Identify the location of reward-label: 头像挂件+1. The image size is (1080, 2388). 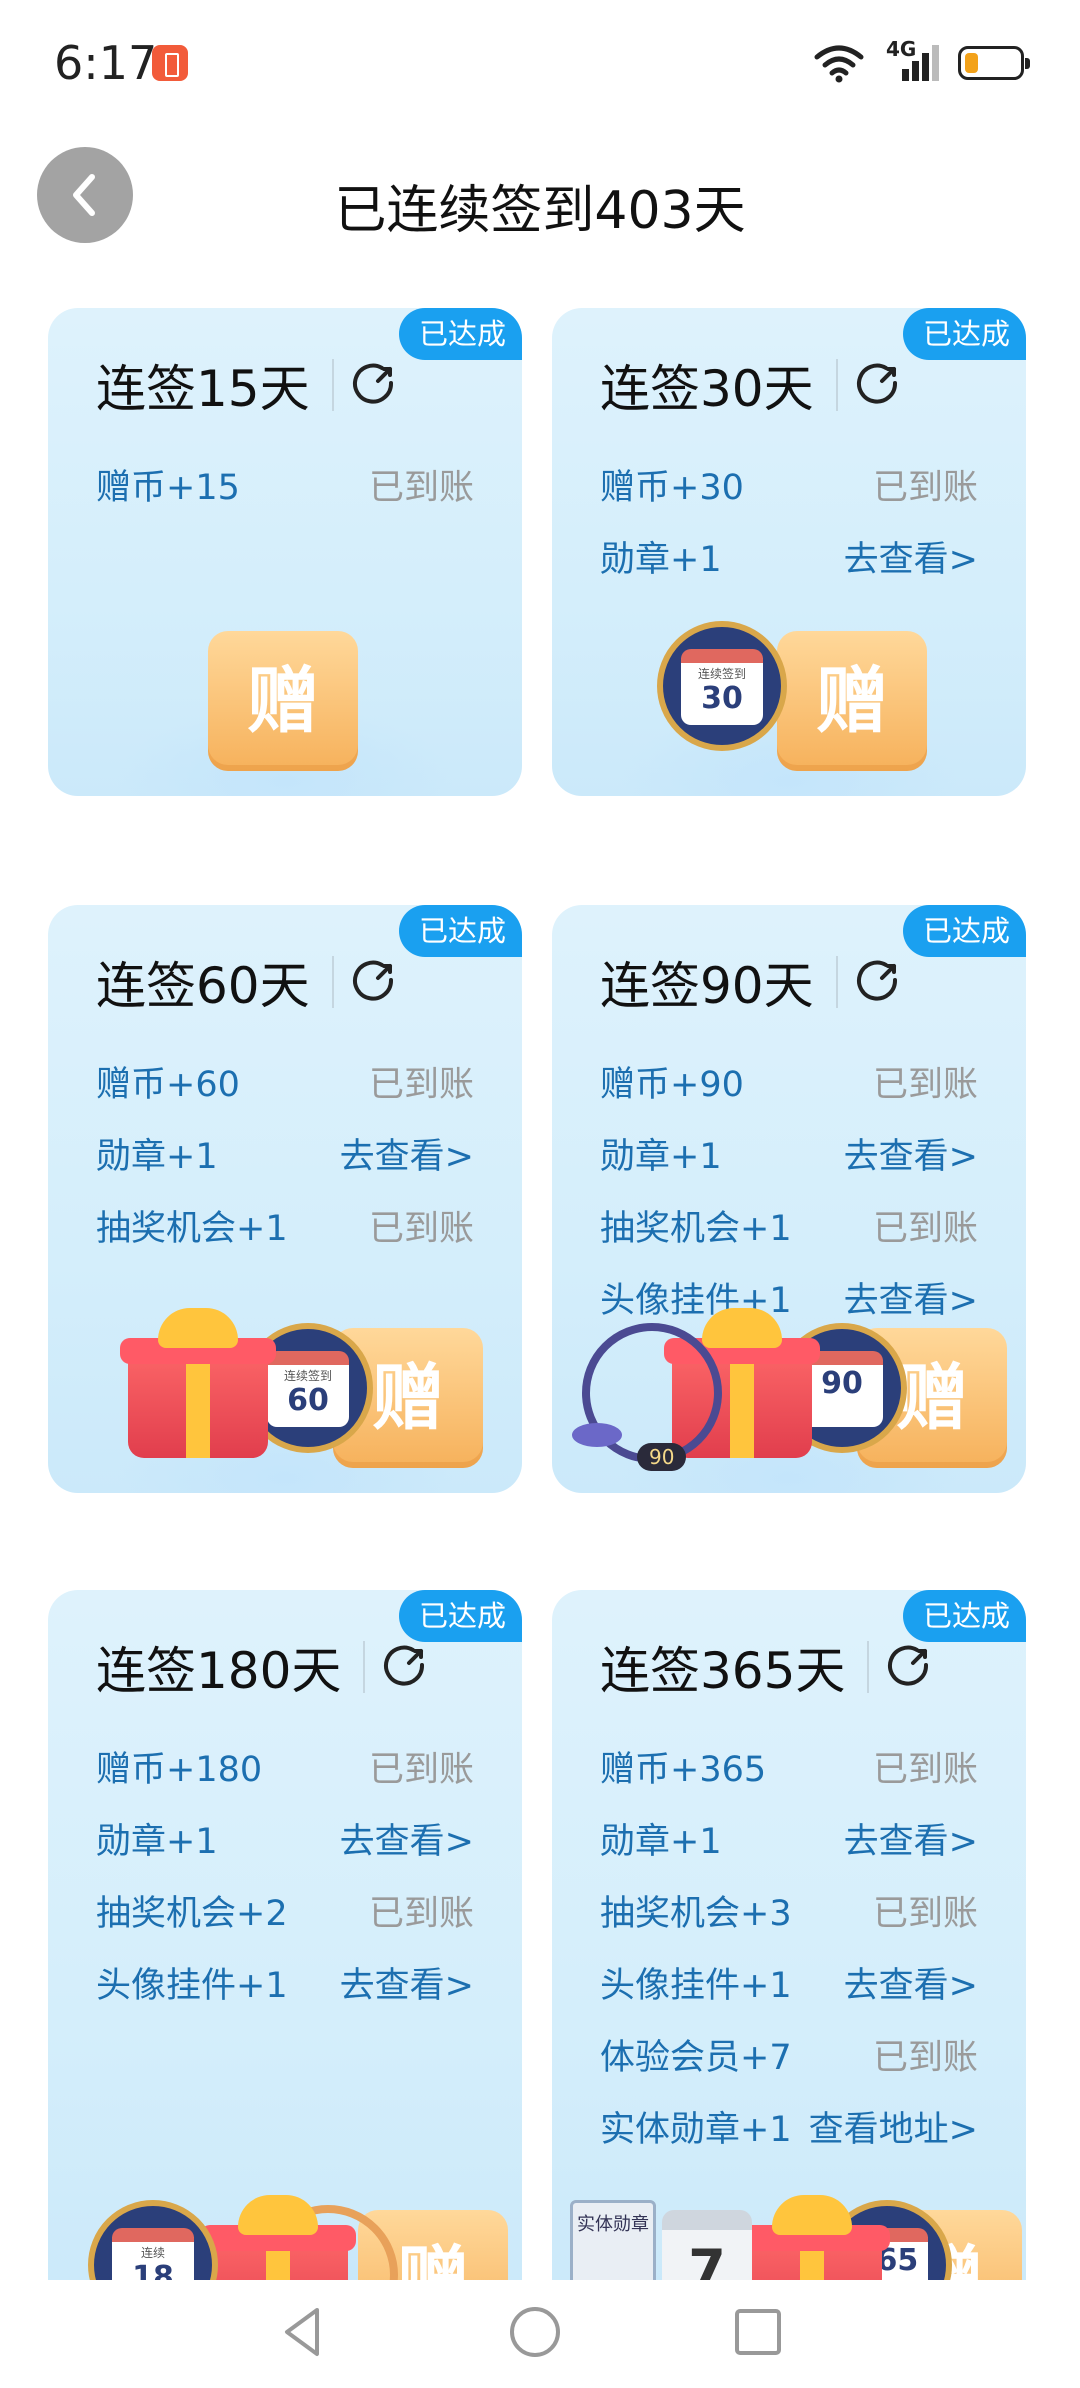
(696, 1985).